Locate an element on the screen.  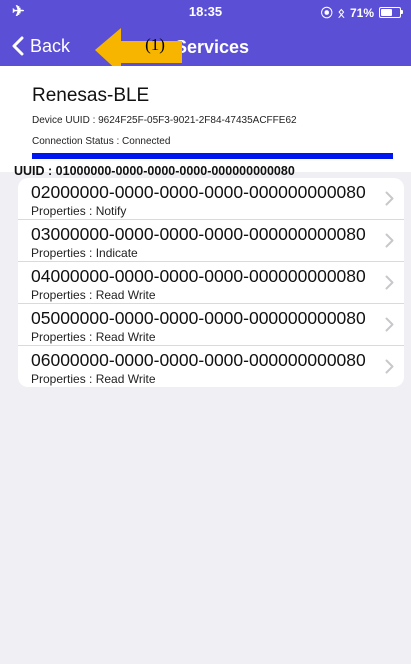
device-name: Renesas-BLE is located at coordinates (91, 95).